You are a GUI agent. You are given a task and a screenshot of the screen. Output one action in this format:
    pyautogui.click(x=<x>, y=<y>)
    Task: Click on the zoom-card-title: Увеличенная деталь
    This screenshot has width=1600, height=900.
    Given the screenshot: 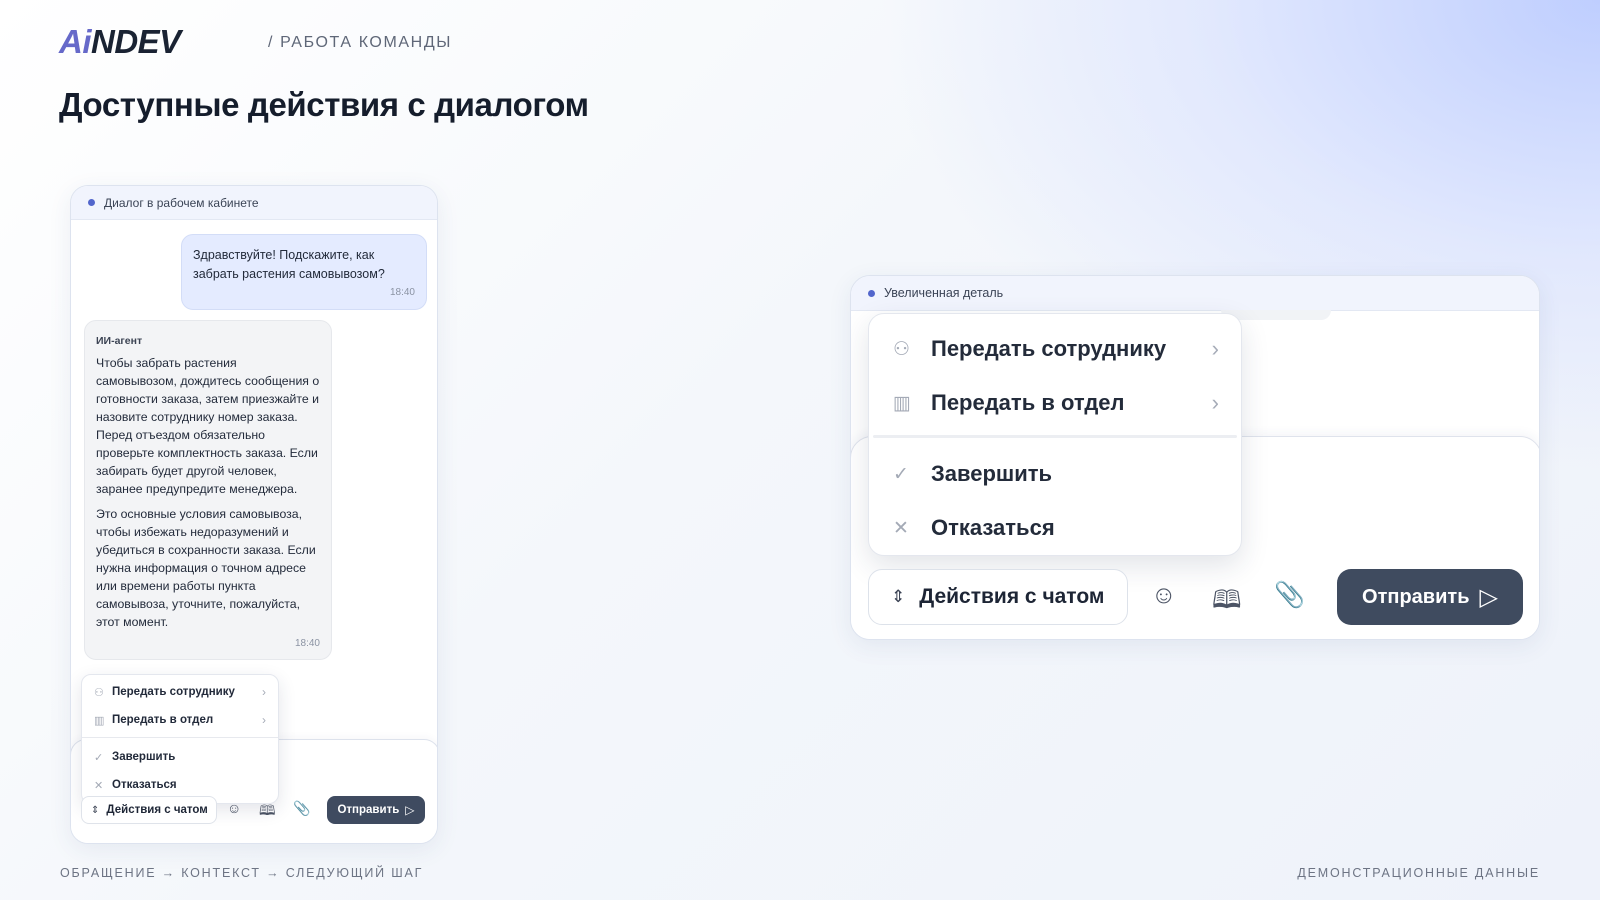 What is the action you would take?
    pyautogui.click(x=944, y=293)
    